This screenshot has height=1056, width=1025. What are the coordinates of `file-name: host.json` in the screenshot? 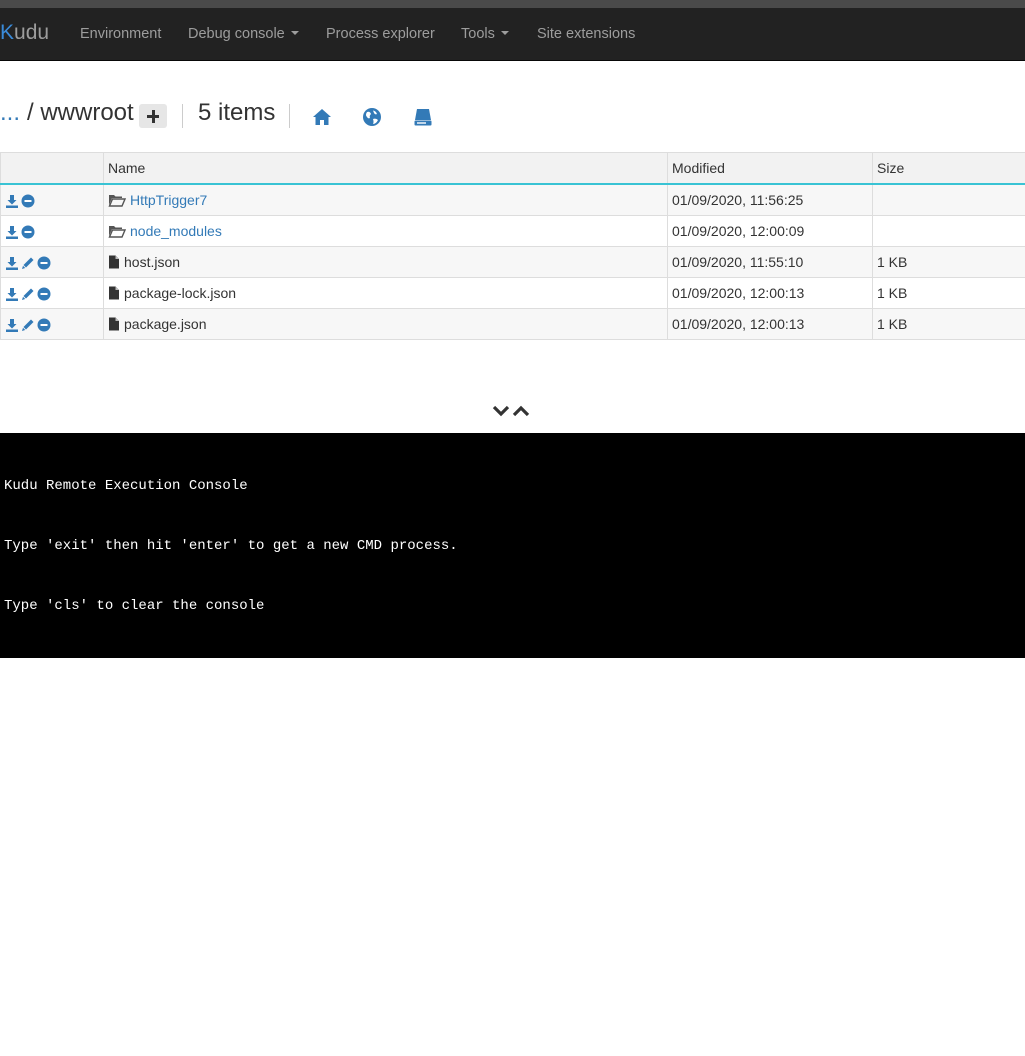 It's located at (152, 262).